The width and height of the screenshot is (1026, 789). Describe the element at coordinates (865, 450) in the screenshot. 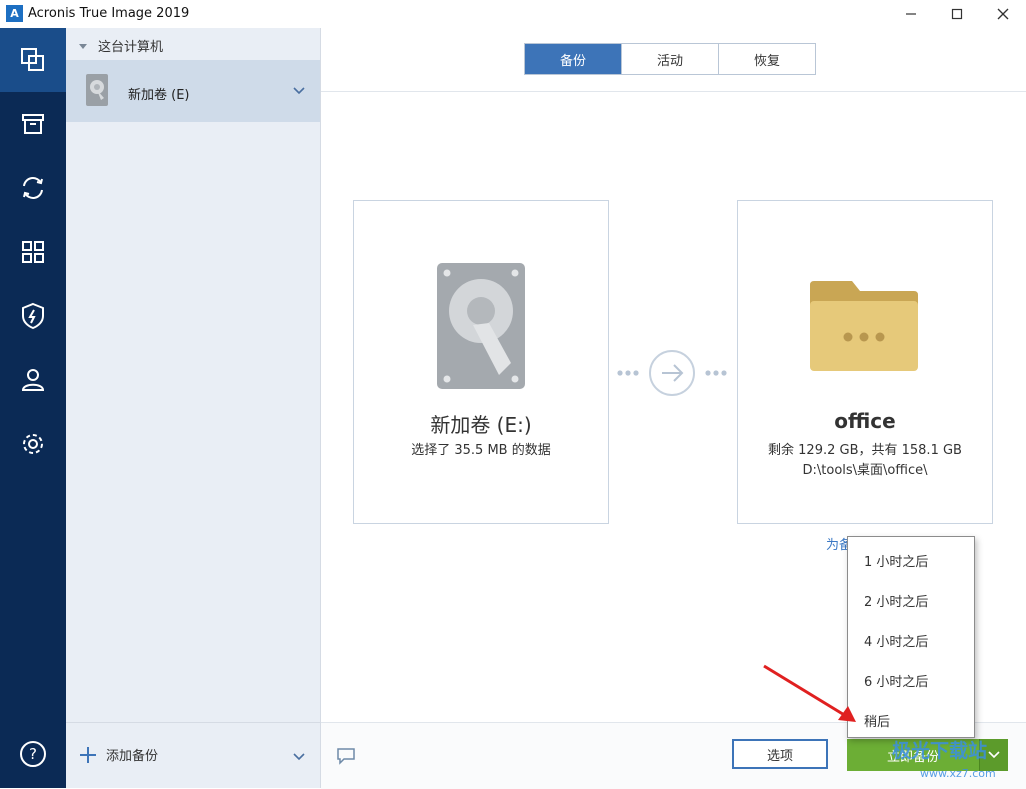

I see `destination-space: 剩余 129.2 GB，共有 158.1 GB` at that location.